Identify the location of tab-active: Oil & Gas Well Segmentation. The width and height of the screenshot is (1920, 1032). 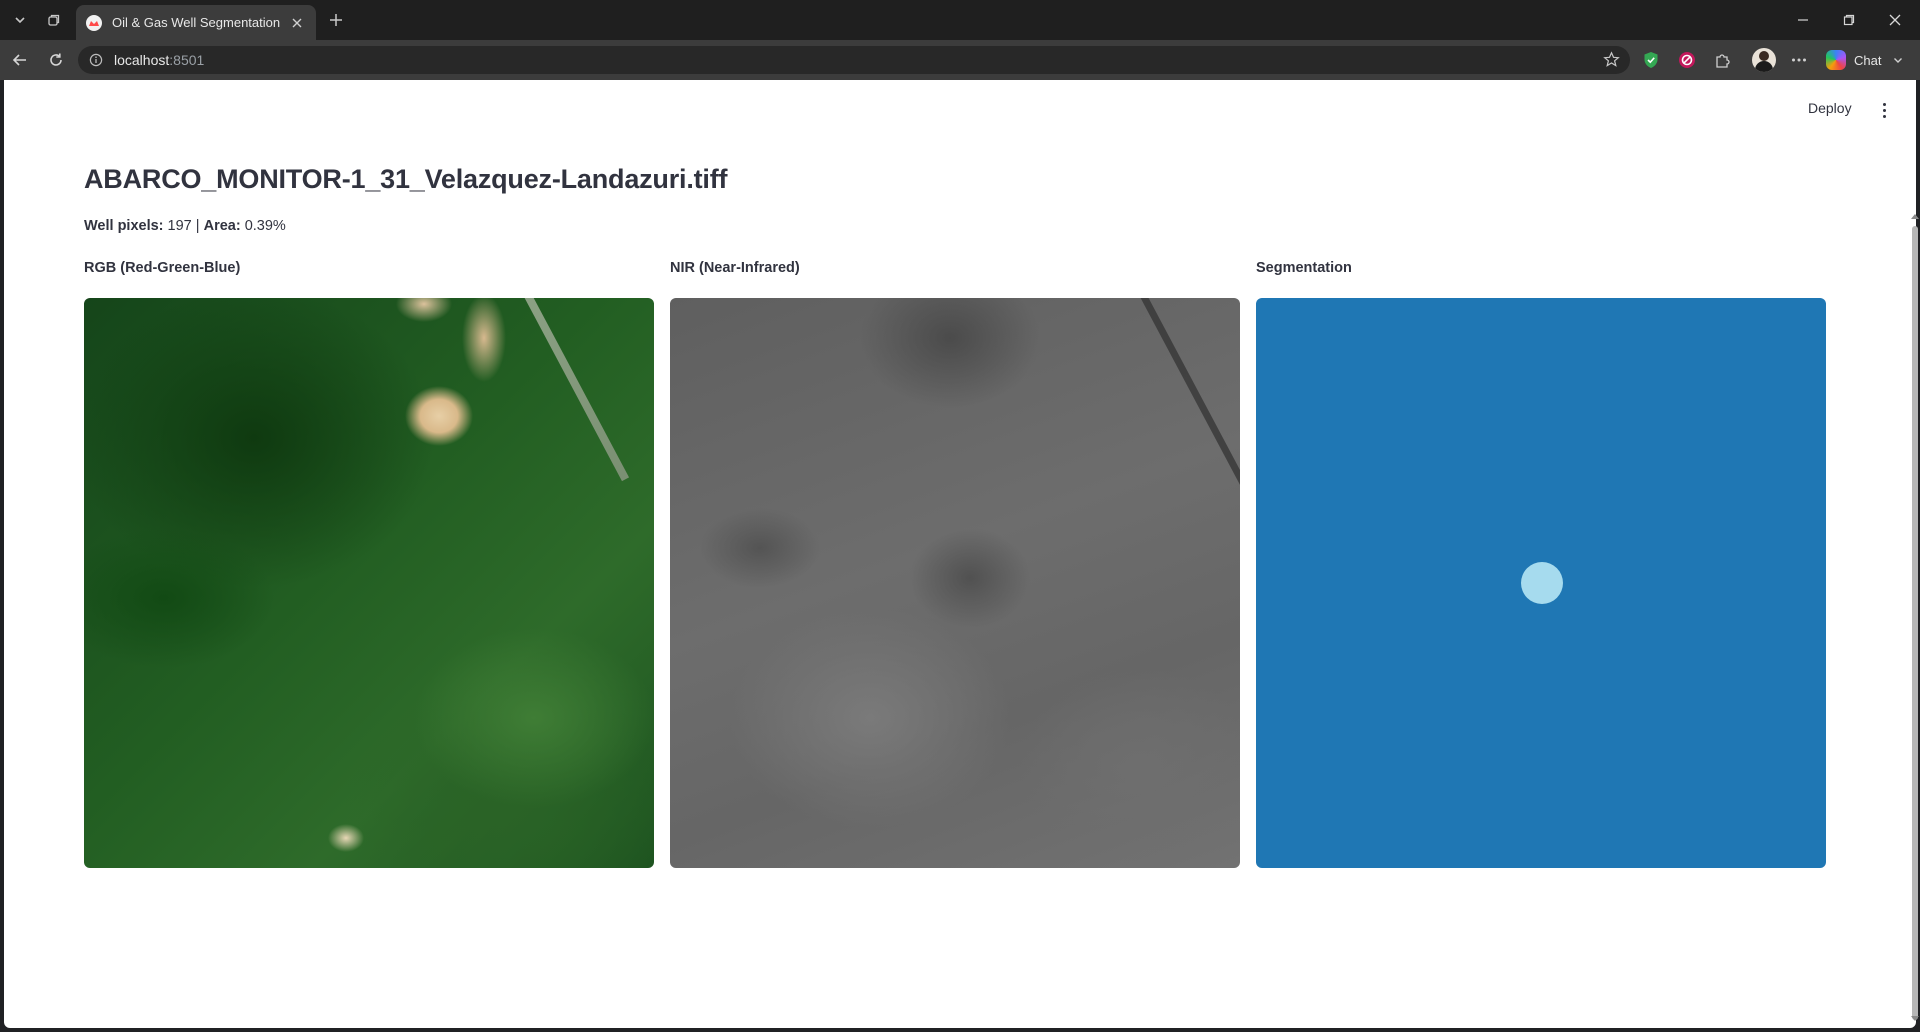
(196, 22).